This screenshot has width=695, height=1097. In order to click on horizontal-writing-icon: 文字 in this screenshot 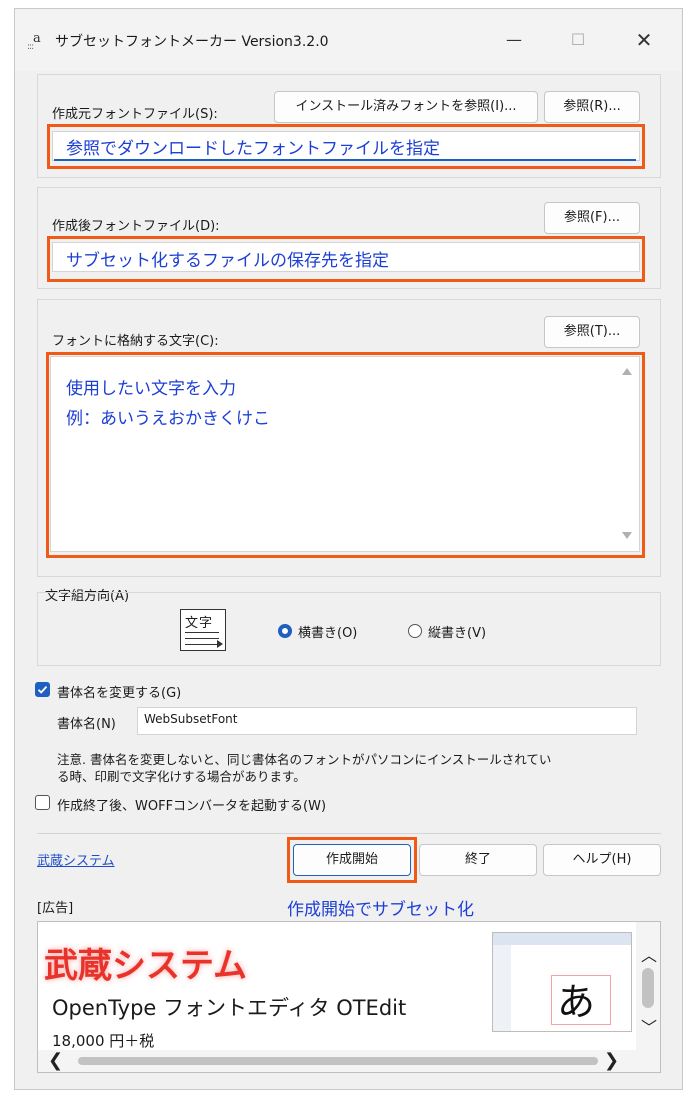, I will do `click(203, 630)`.